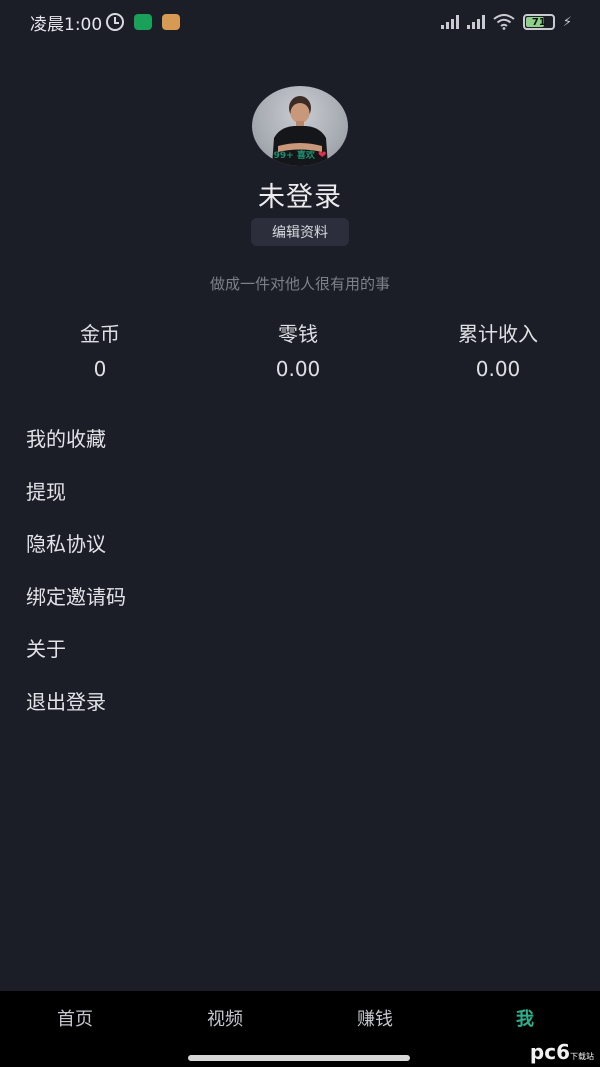  I want to click on stat-change: 零钱 0.00, so click(298, 349).